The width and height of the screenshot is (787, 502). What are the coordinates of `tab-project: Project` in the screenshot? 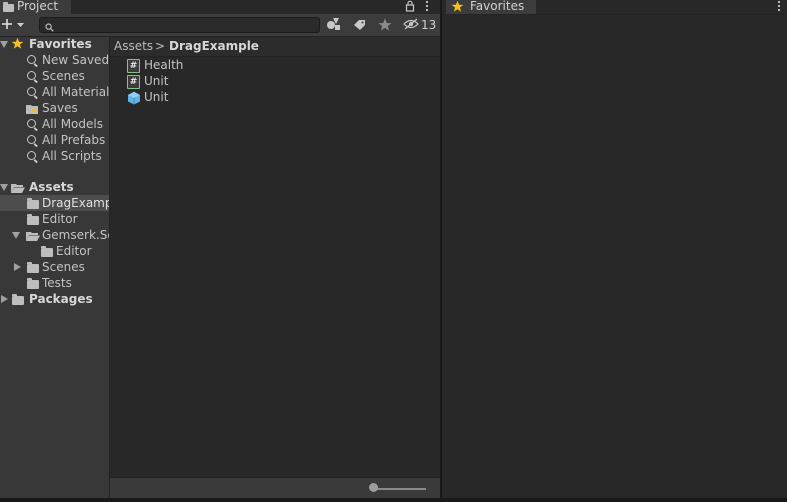 It's located at (35, 7).